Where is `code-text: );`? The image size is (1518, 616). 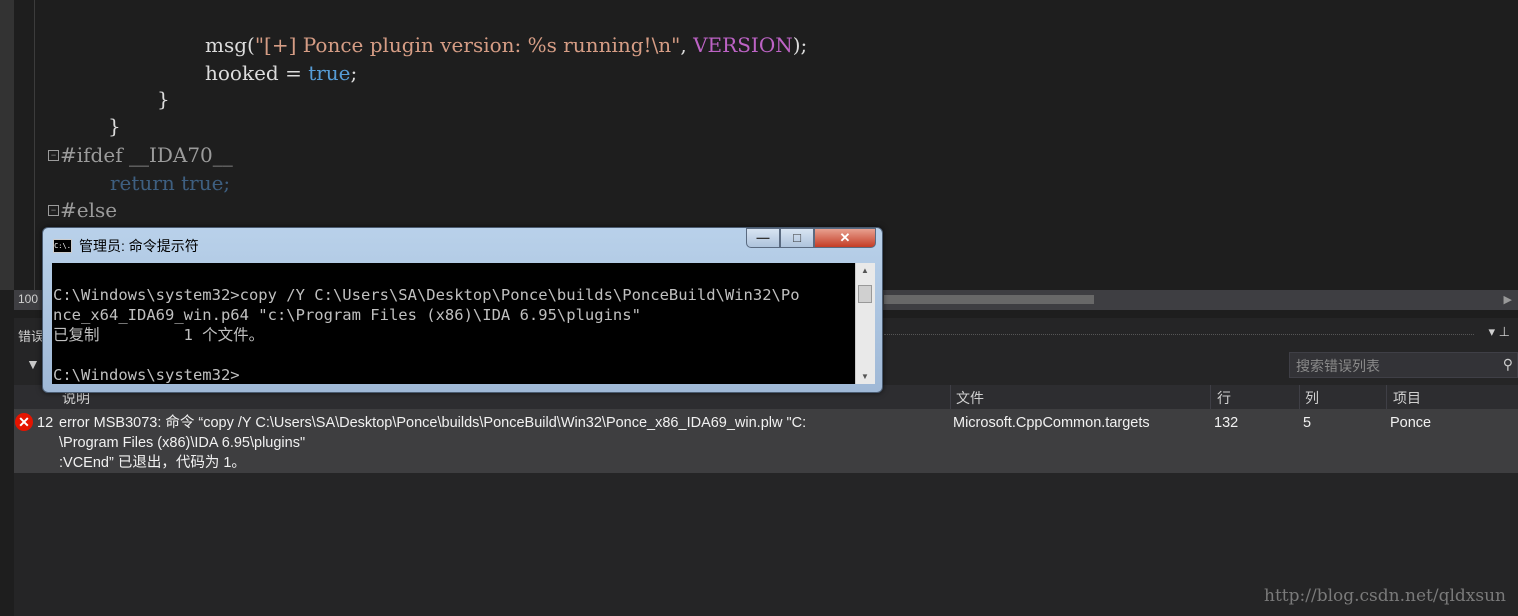 code-text: ); is located at coordinates (800, 45).